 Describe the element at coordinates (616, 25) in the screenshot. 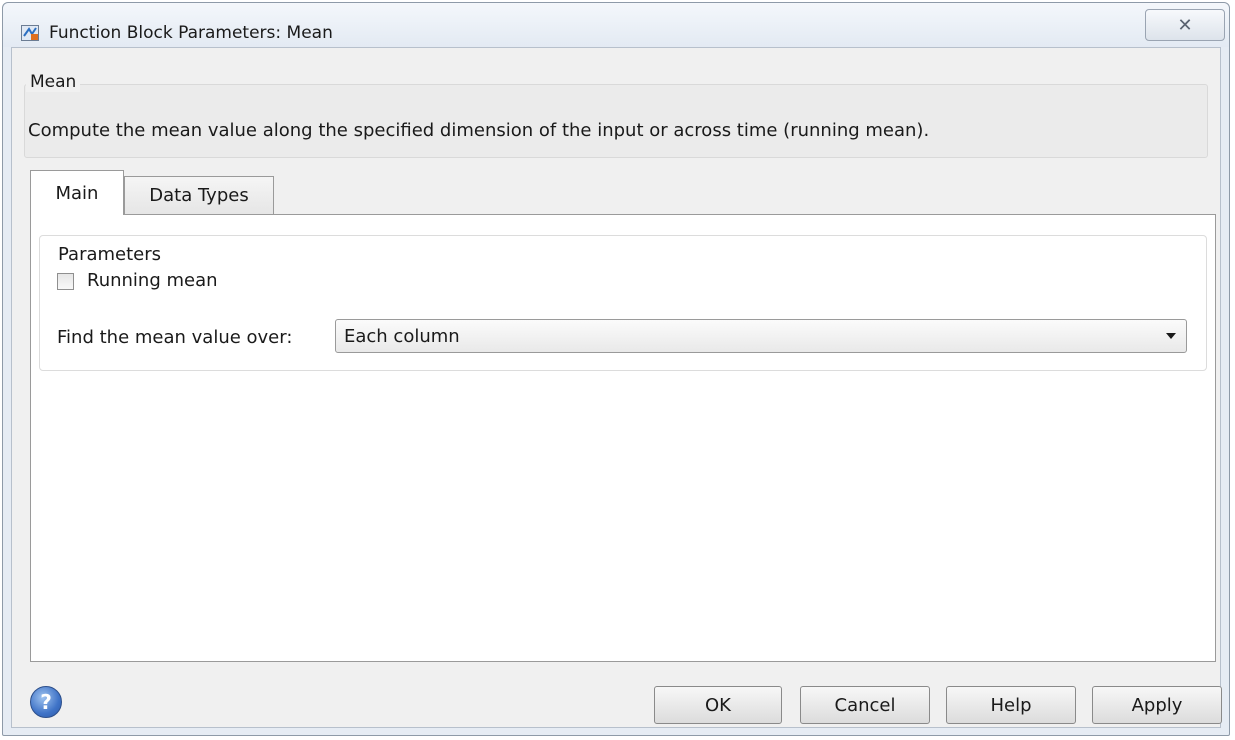

I see `title-bar: Function Block Parameters: Mean ✕` at that location.